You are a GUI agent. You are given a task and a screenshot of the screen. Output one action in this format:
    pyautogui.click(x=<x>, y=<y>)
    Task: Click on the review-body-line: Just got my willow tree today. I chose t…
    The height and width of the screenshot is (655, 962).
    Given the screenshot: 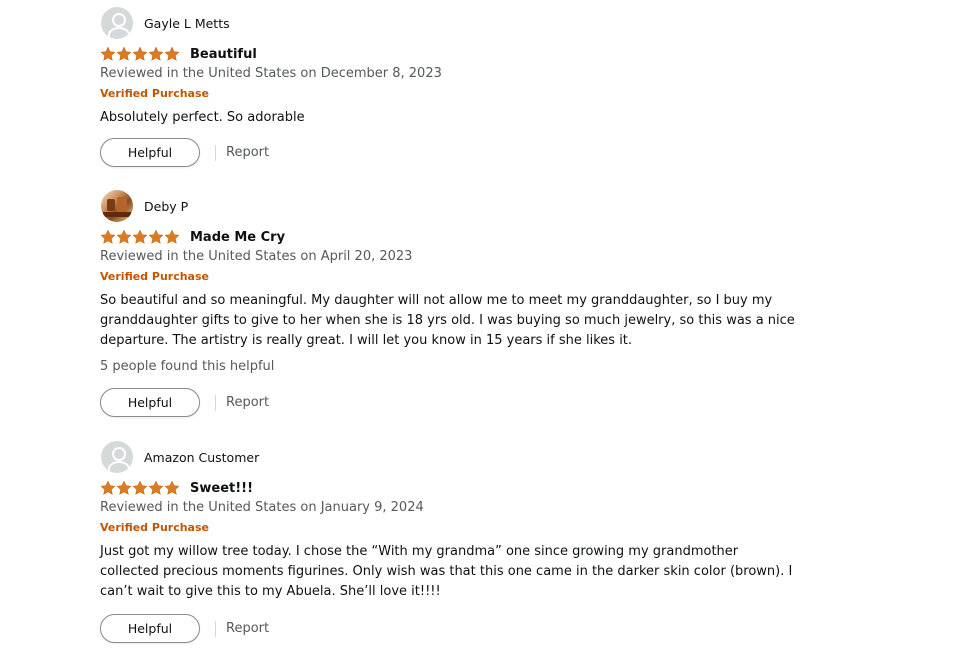 What is the action you would take?
    pyautogui.click(x=419, y=551)
    